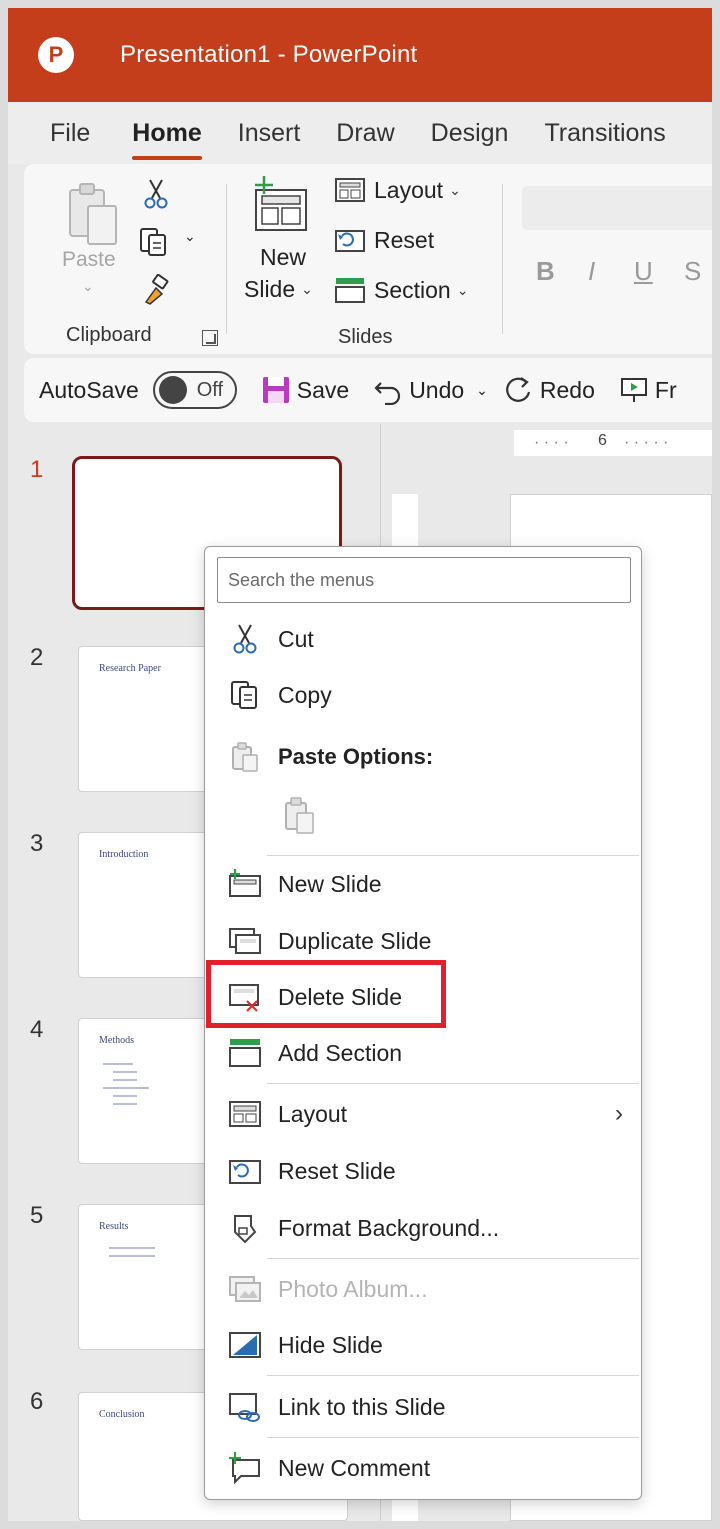 The image size is (720, 1529). I want to click on copy-chevron-icon: ⌄, so click(190, 236).